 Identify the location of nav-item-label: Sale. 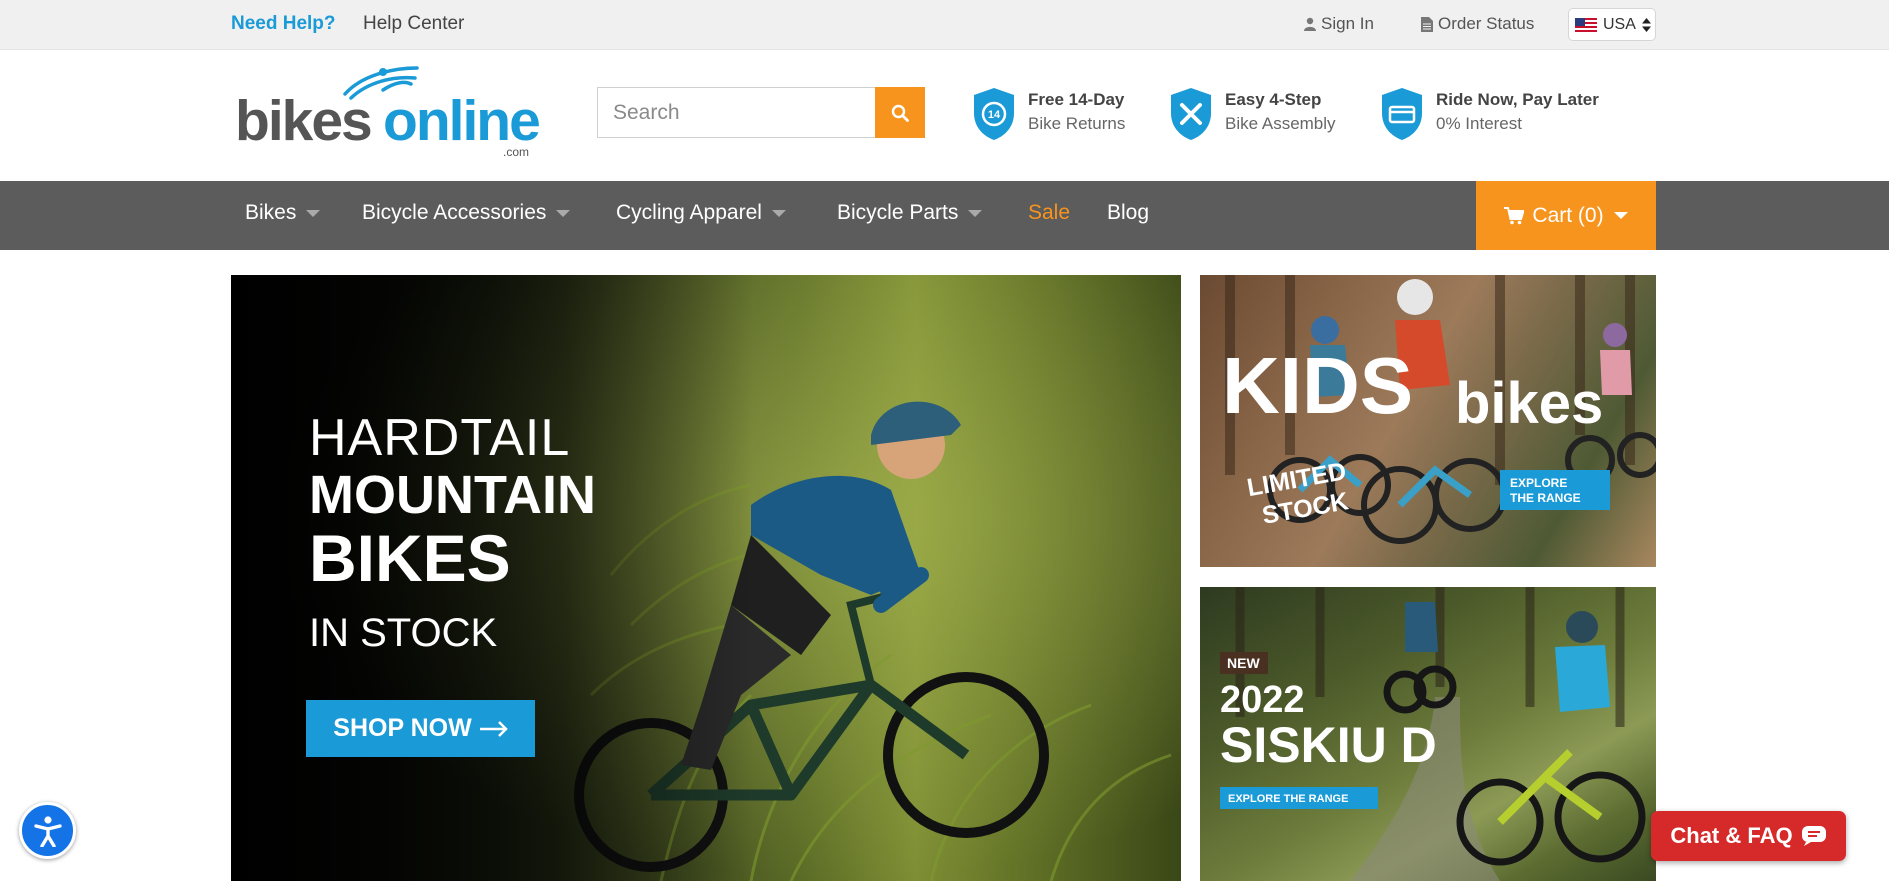
(1049, 212).